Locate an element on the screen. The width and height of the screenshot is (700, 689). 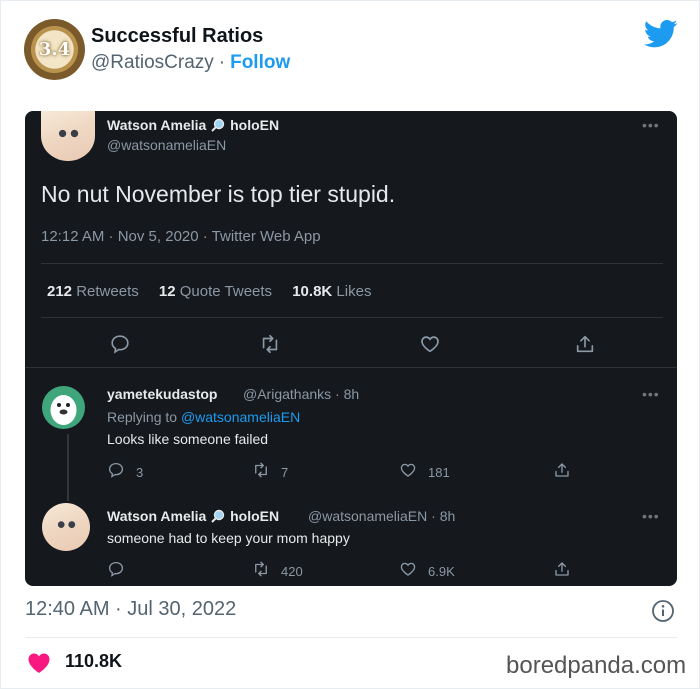
main-tweet-stats: 212 Retweets 12 Quote Tweets 10.8K Likes is located at coordinates (209, 291).